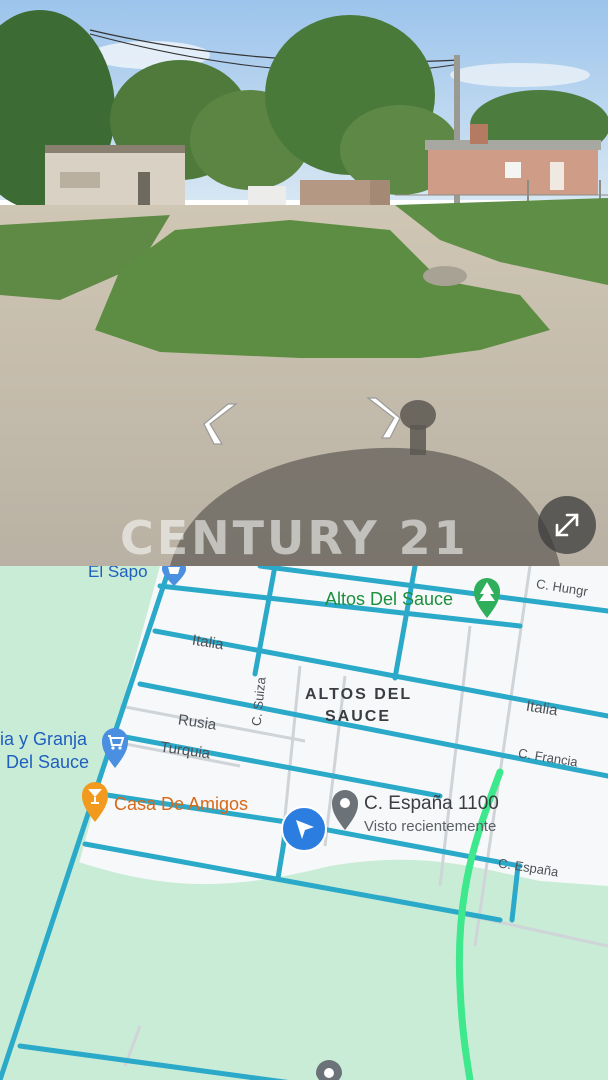  I want to click on watermark: CENTURY 21, so click(294, 538).